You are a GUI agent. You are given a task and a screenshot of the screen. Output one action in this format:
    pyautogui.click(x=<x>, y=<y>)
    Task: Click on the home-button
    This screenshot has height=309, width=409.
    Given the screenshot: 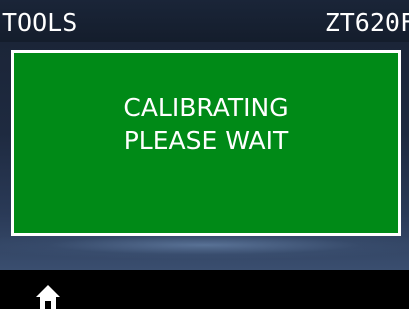 What is the action you would take?
    pyautogui.click(x=48, y=296)
    